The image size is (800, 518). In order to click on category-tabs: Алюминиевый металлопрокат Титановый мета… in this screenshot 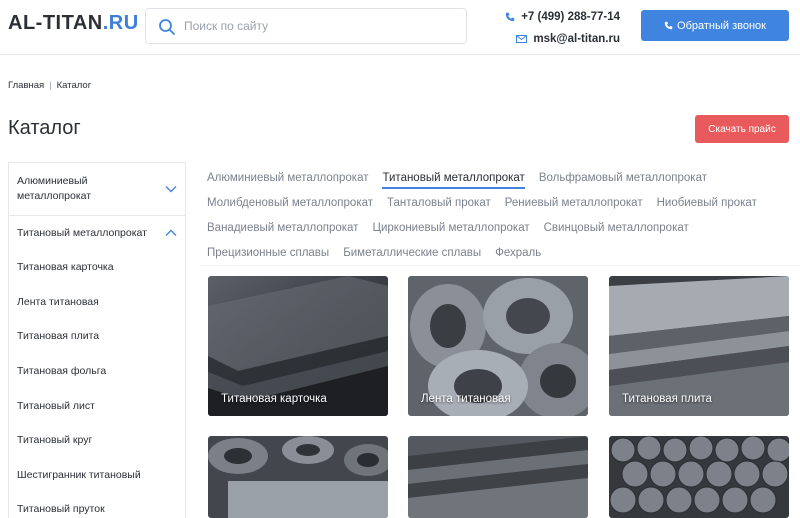, I will do `click(503, 215)`.